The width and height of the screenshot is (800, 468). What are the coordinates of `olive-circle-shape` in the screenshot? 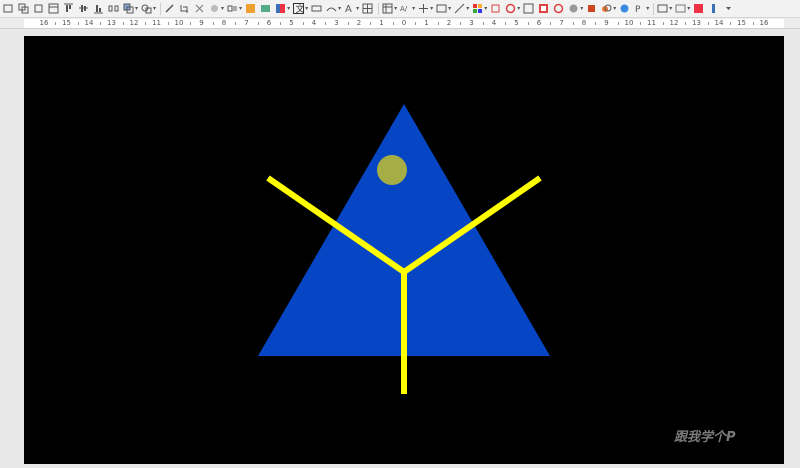 It's located at (392, 170).